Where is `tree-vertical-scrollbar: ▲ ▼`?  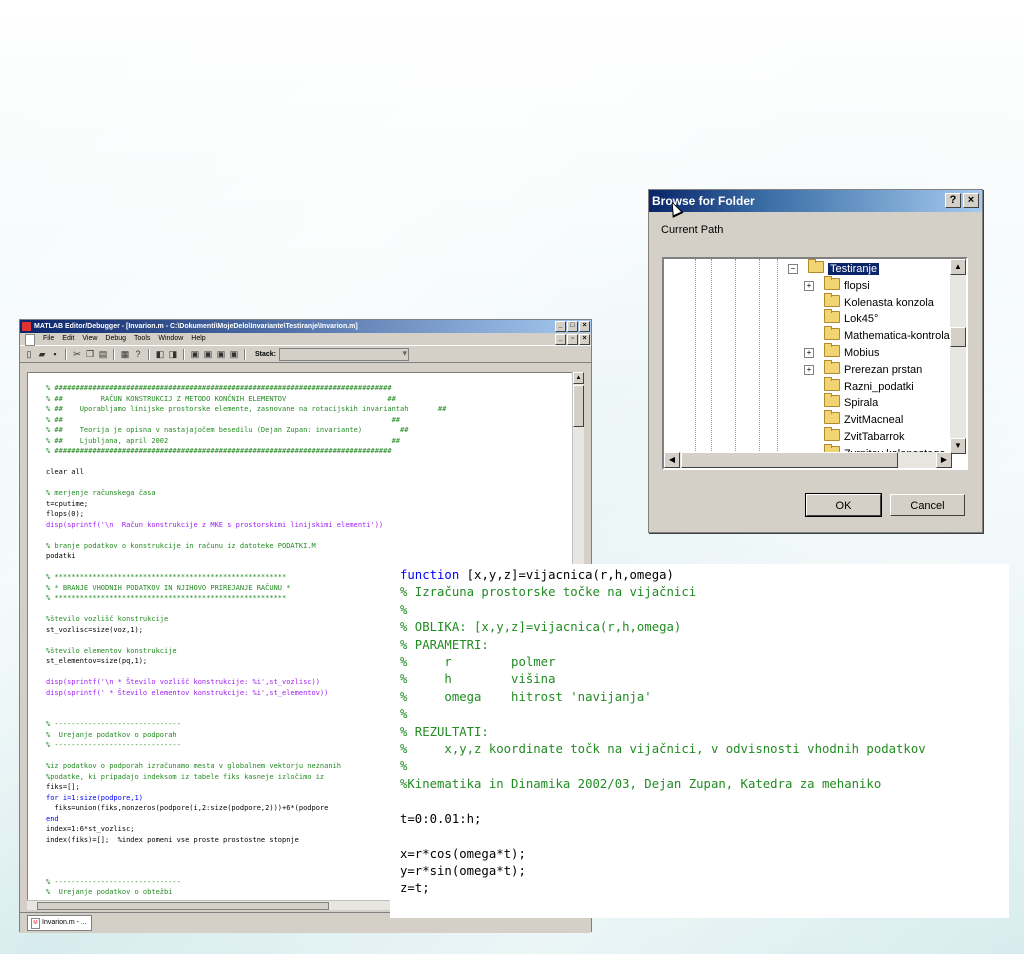 tree-vertical-scrollbar: ▲ ▼ is located at coordinates (958, 356).